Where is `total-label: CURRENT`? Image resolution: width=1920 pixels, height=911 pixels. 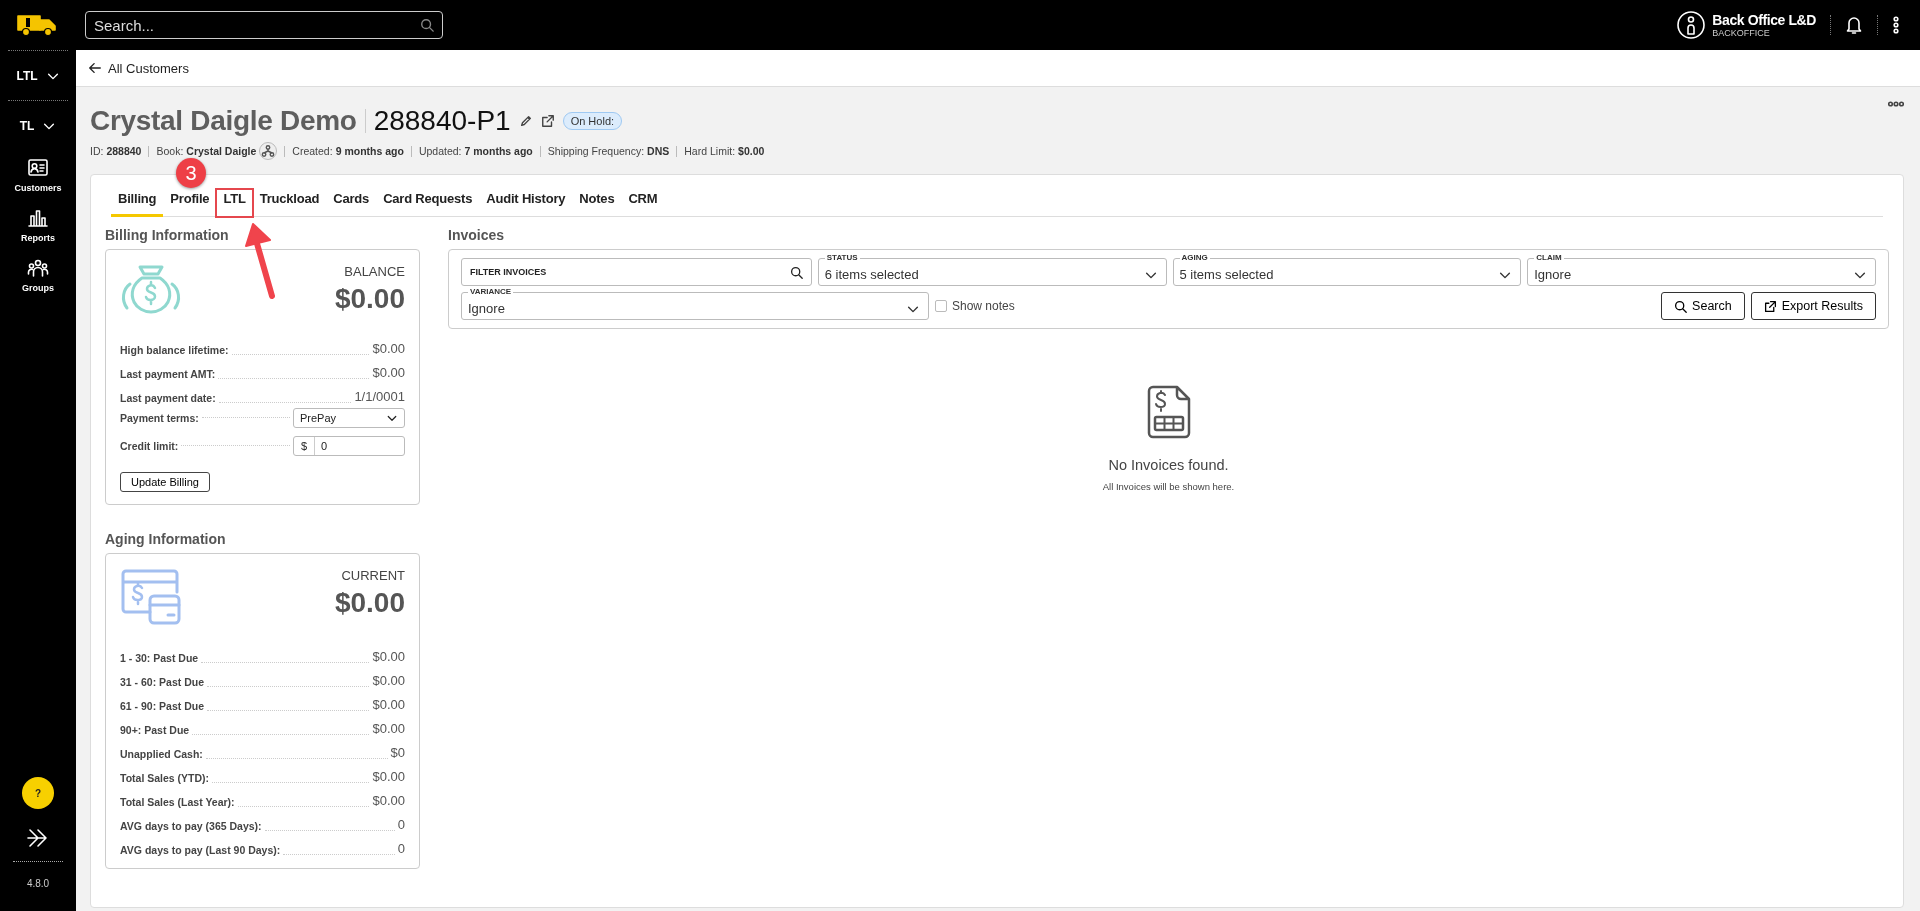 total-label: CURRENT is located at coordinates (372, 575).